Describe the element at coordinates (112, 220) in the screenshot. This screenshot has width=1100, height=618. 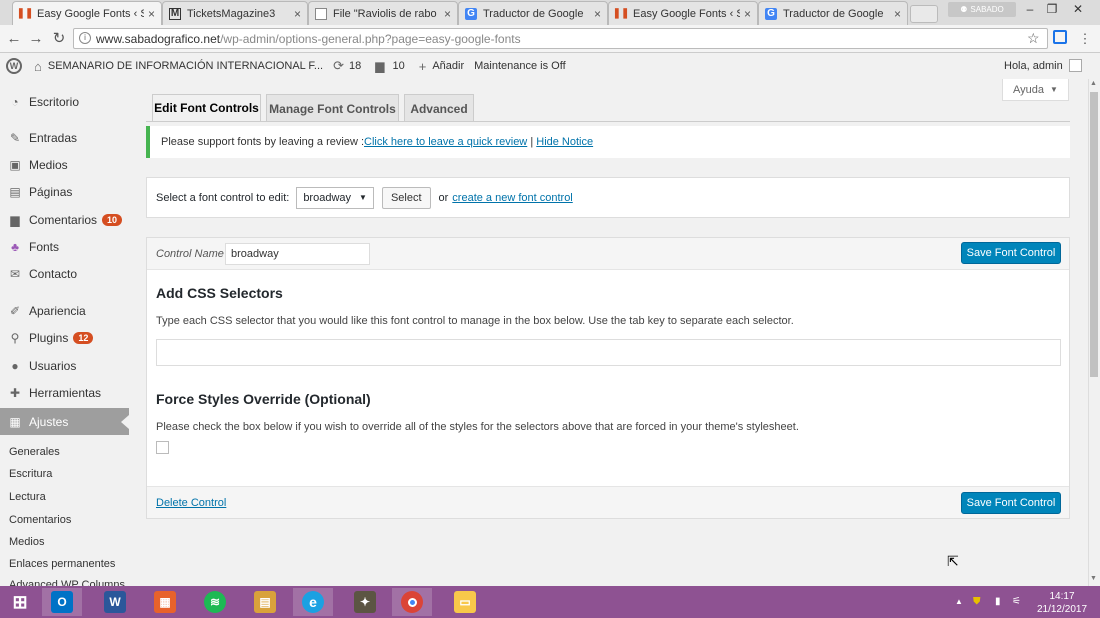
I see `count-badge: 10` at that location.